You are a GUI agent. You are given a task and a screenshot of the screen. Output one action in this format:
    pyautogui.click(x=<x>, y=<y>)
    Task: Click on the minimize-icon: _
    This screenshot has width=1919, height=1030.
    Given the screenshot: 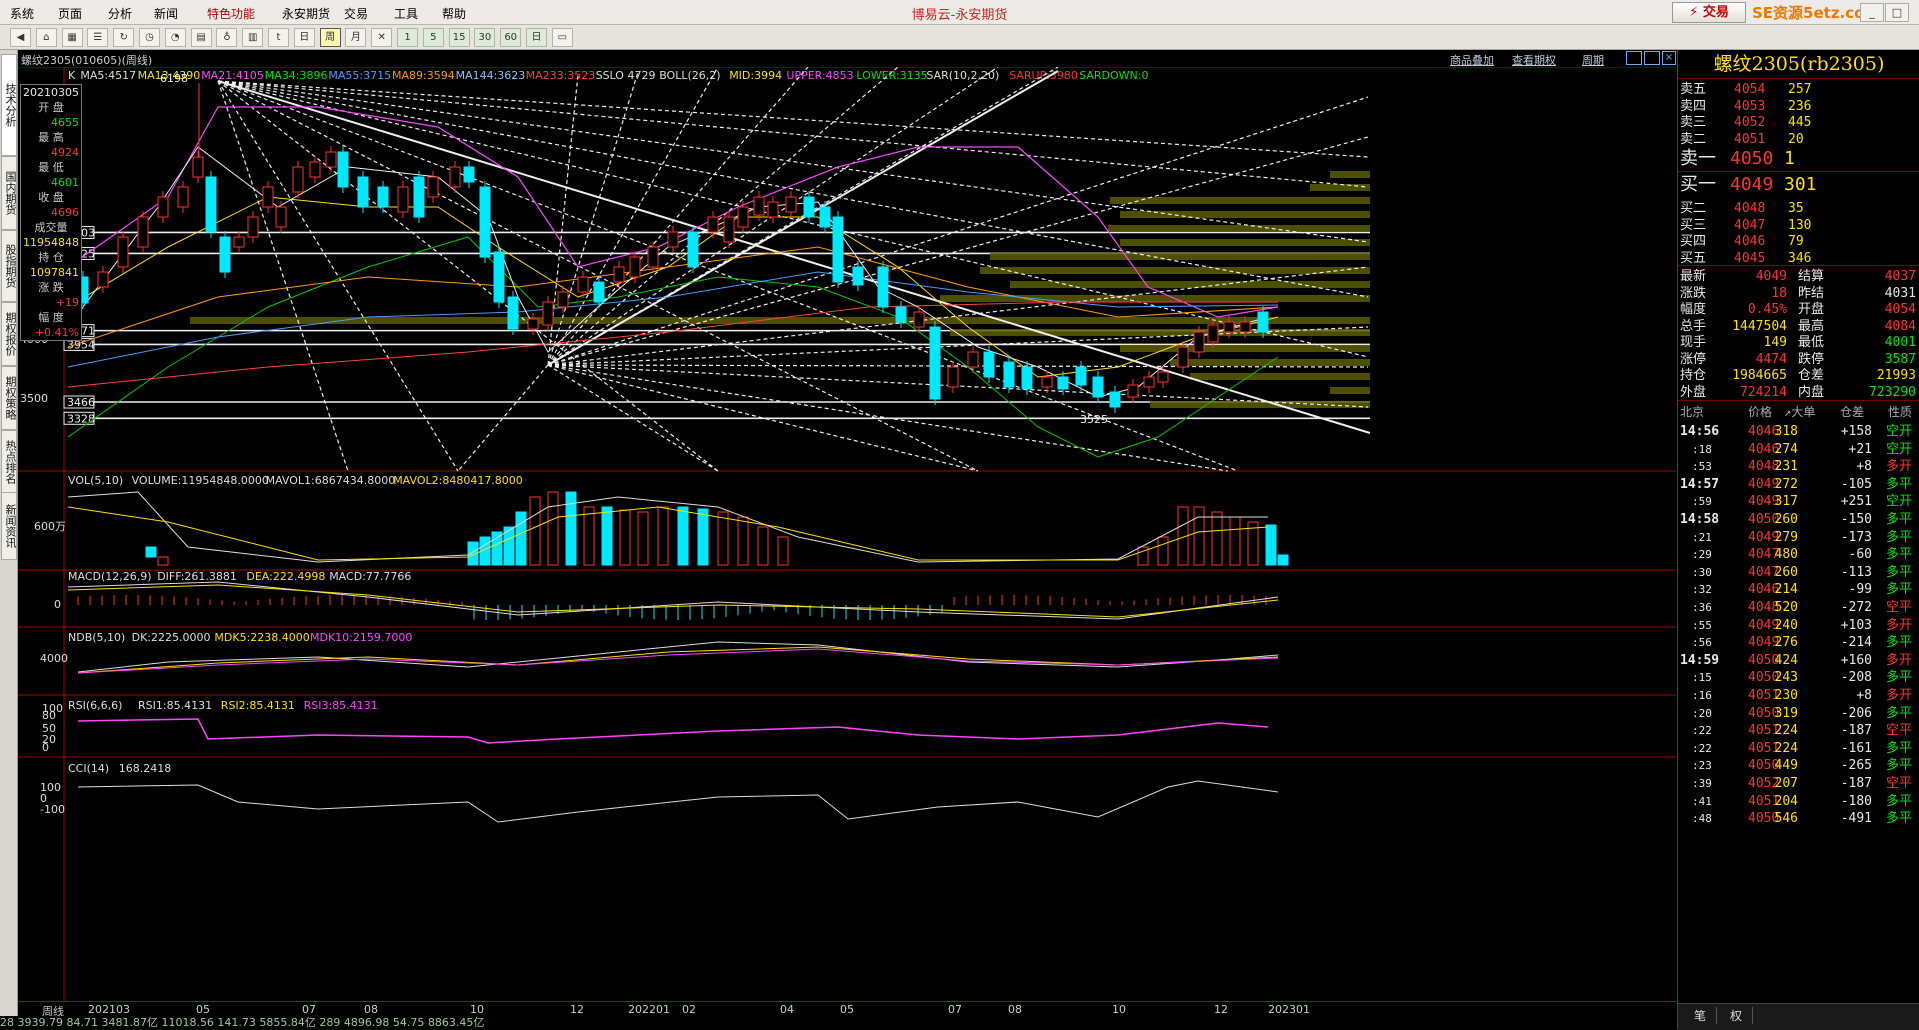 What is the action you would take?
    pyautogui.click(x=1872, y=12)
    